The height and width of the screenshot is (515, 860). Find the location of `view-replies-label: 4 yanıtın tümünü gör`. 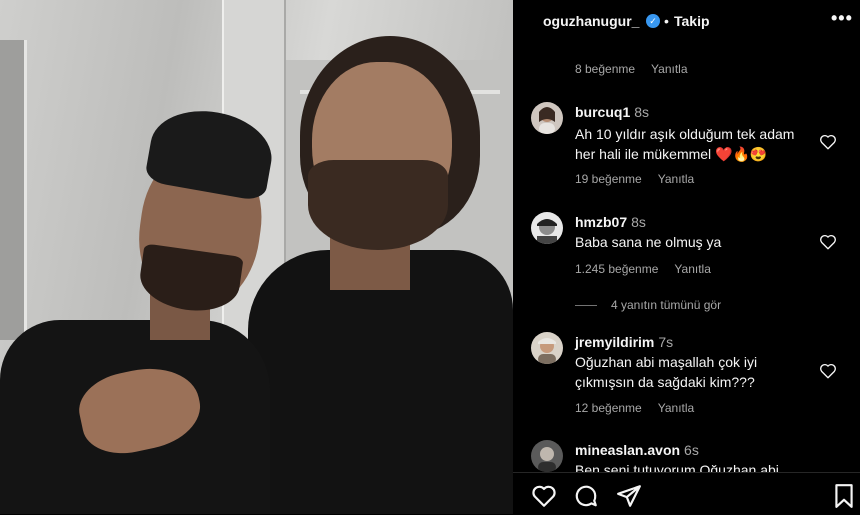

view-replies-label: 4 yanıtın tümünü gör is located at coordinates (666, 305).